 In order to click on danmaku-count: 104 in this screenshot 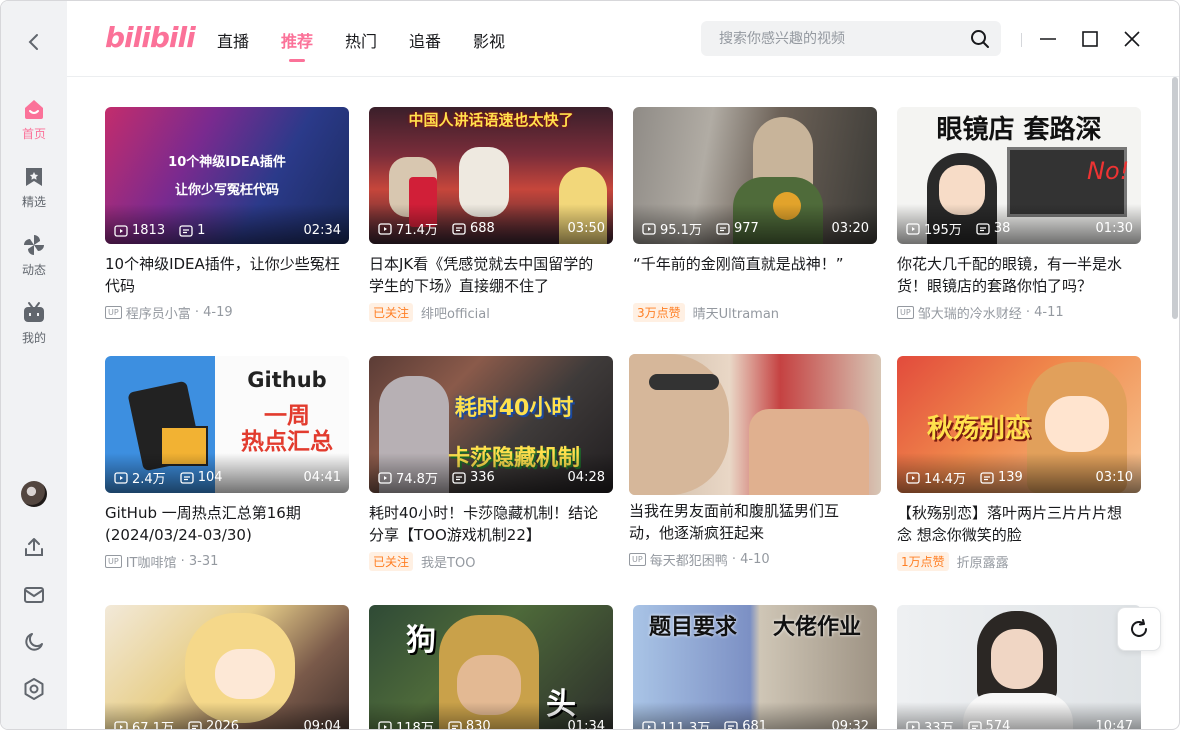, I will do `click(210, 477)`.